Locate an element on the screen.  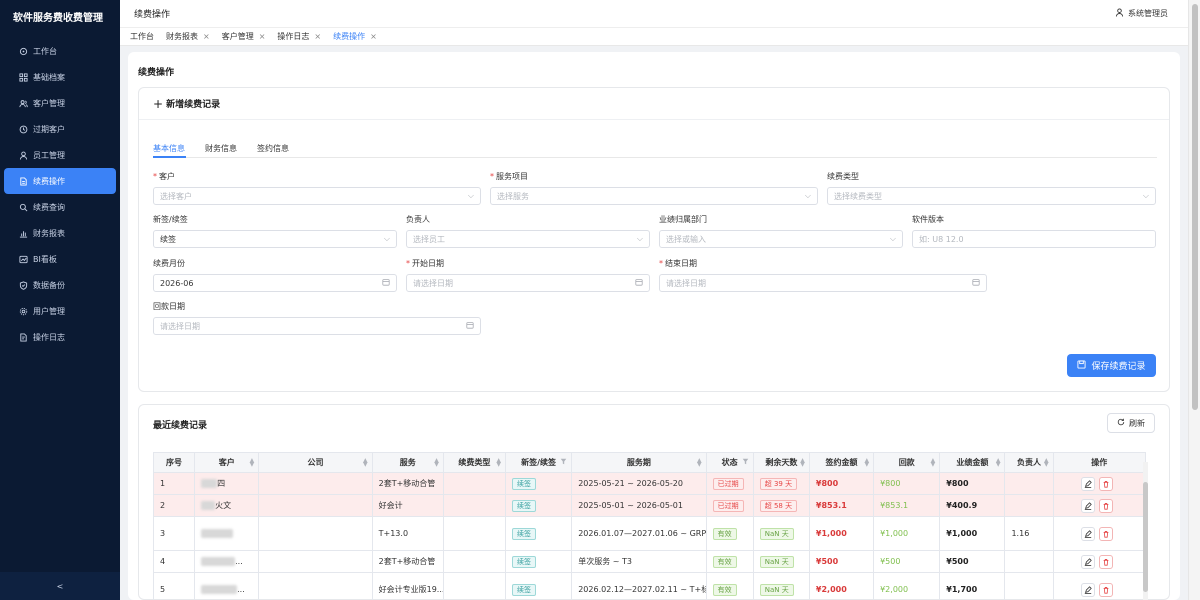
tab-basic-info: 基本信息 is located at coordinates (169, 148).